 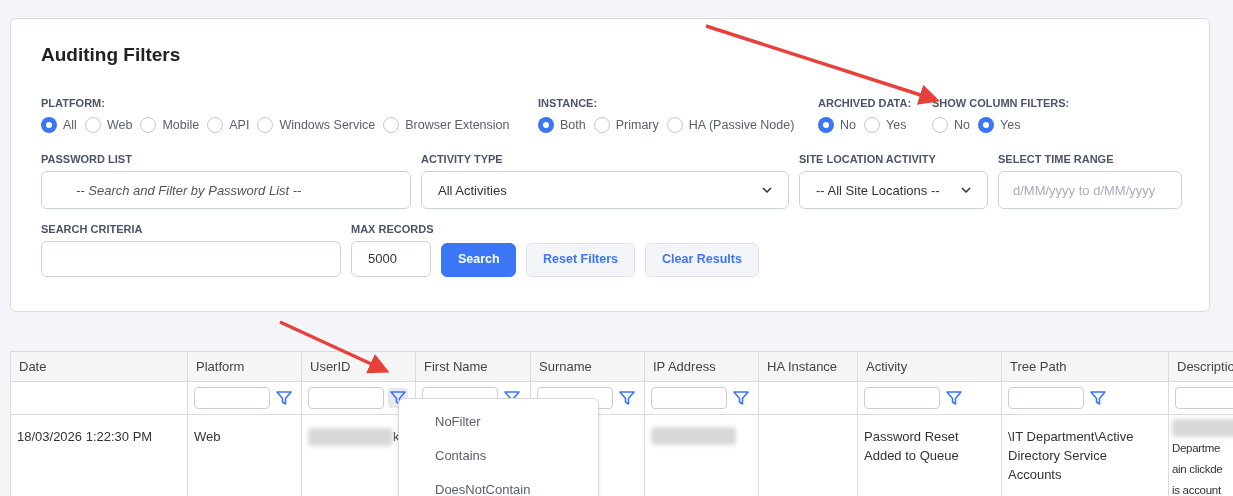 I want to click on action-button: Clear Results, so click(x=702, y=259).